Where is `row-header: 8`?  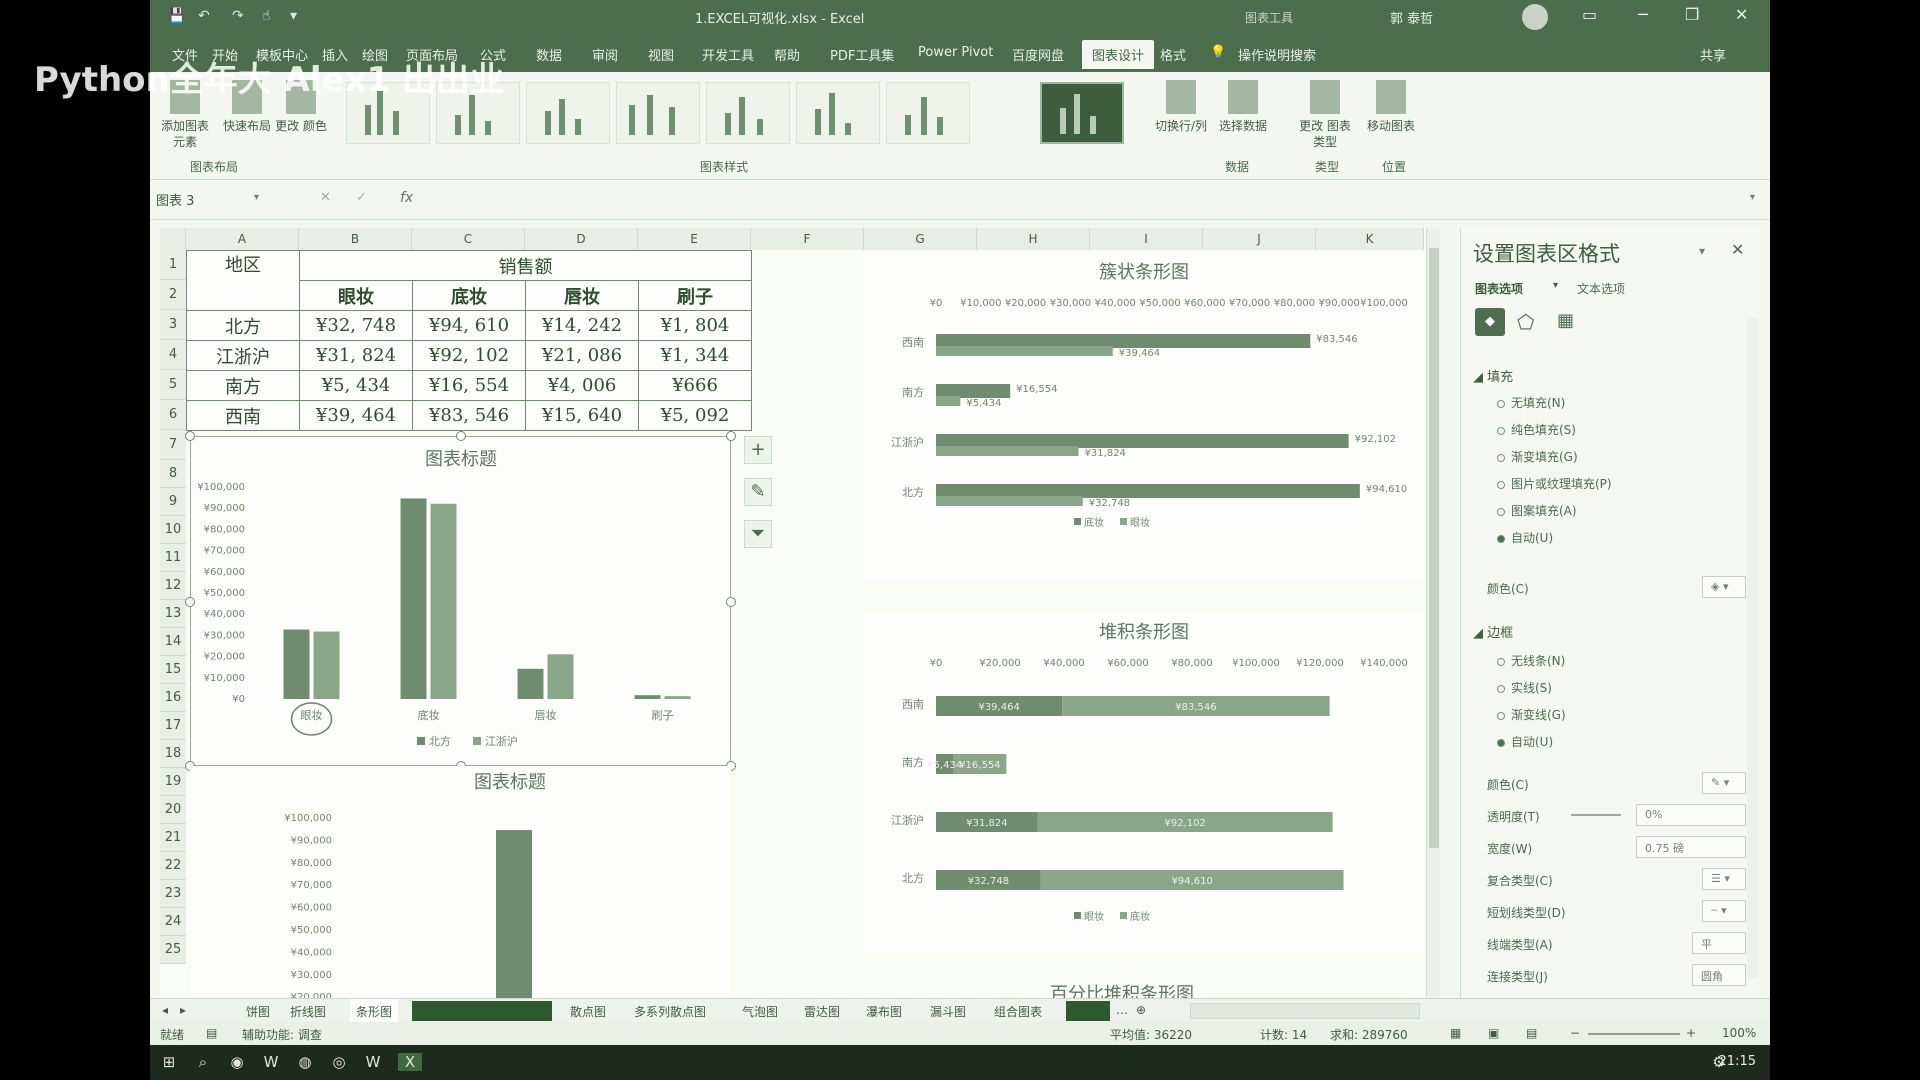
row-header: 8 is located at coordinates (173, 474).